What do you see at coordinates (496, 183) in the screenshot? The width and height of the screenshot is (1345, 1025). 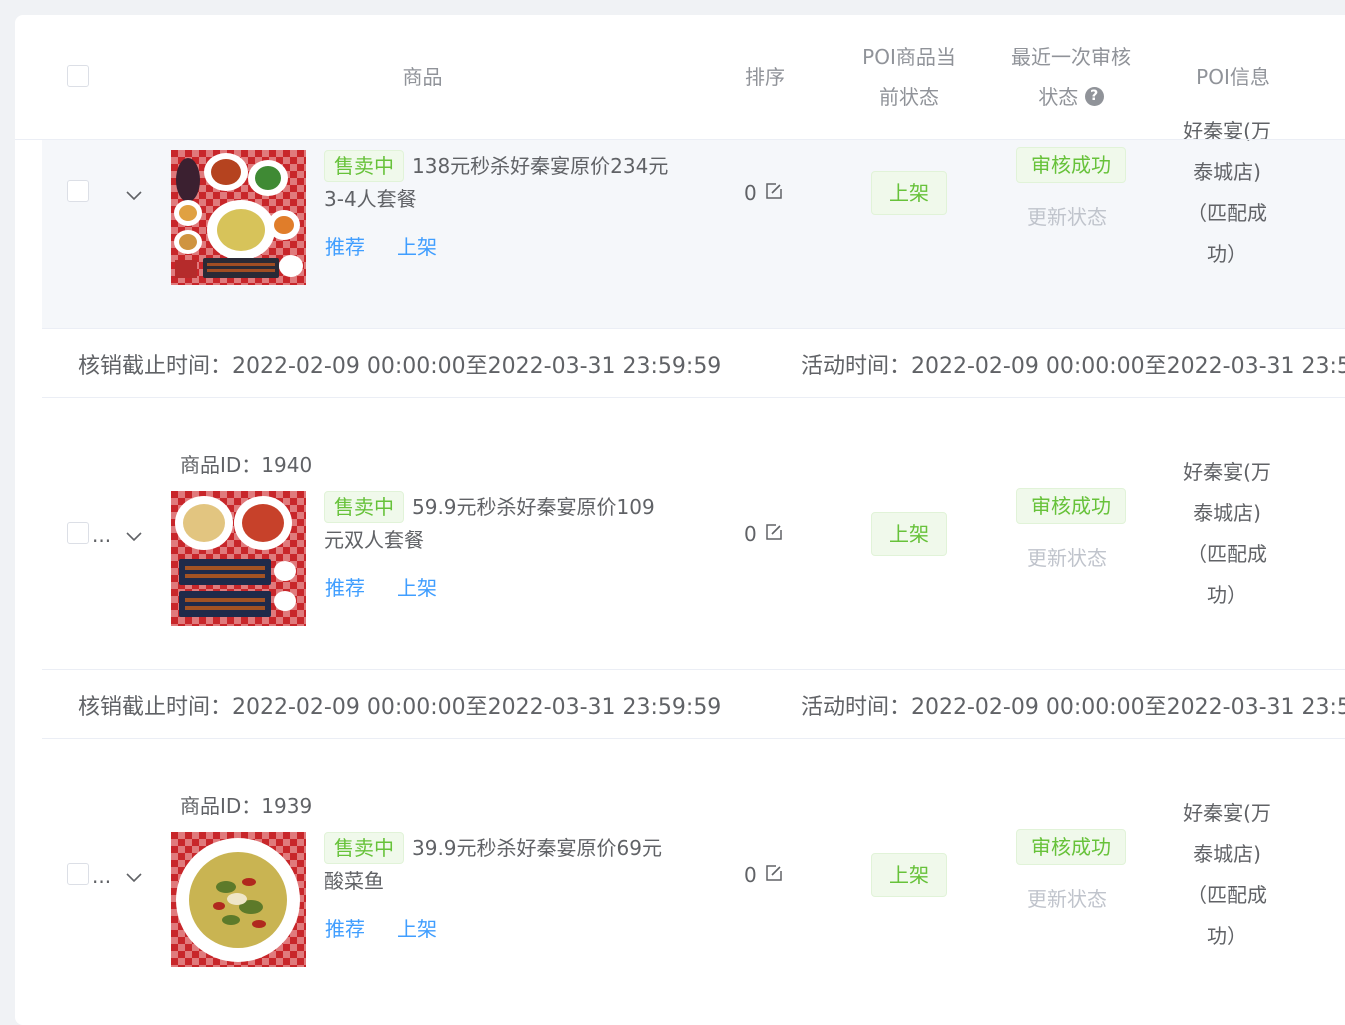 I see `product-title: 售卖中 138元秒杀好秦宴原价234元3-4人套餐` at bounding box center [496, 183].